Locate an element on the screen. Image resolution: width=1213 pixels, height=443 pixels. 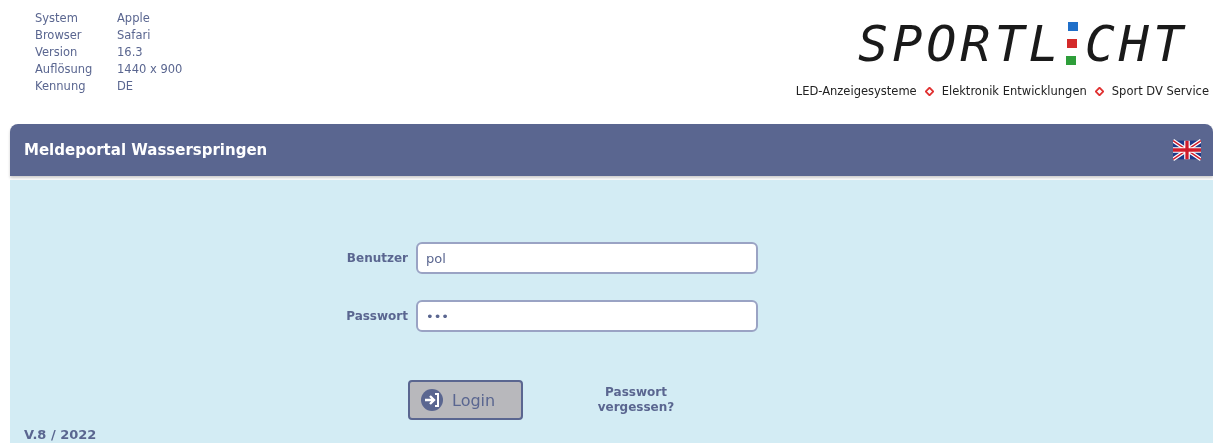
info-value: 1440 x 900 is located at coordinates (150, 69).